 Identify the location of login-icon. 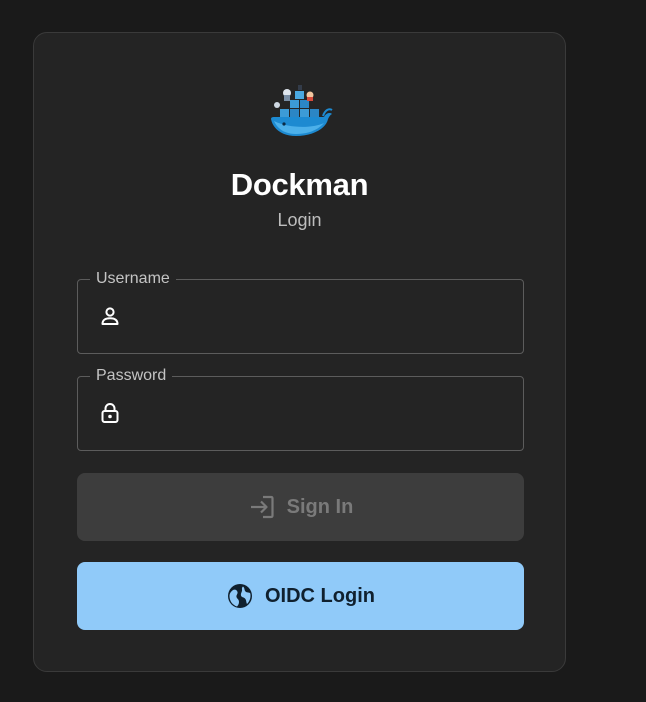
(262, 507).